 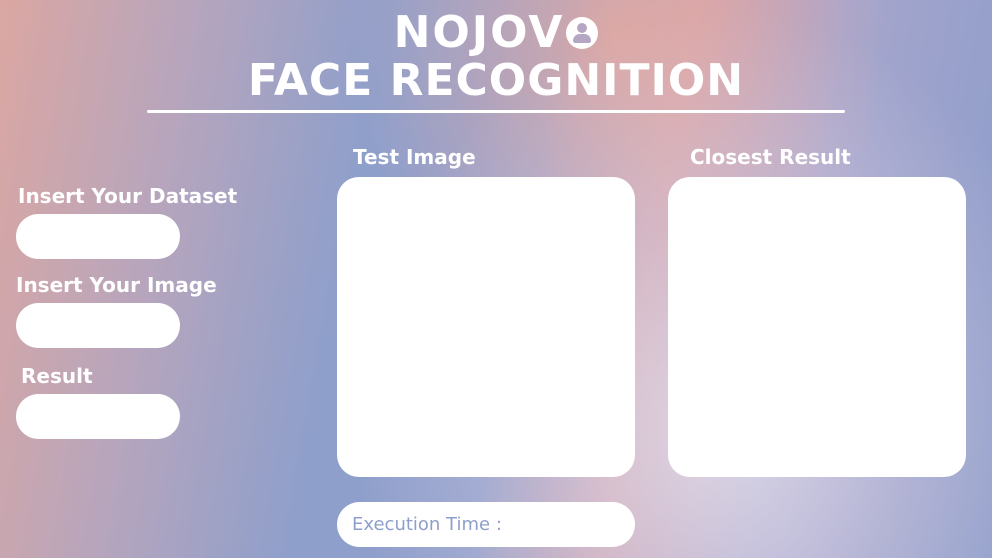 I want to click on user-icon, so click(x=582, y=33).